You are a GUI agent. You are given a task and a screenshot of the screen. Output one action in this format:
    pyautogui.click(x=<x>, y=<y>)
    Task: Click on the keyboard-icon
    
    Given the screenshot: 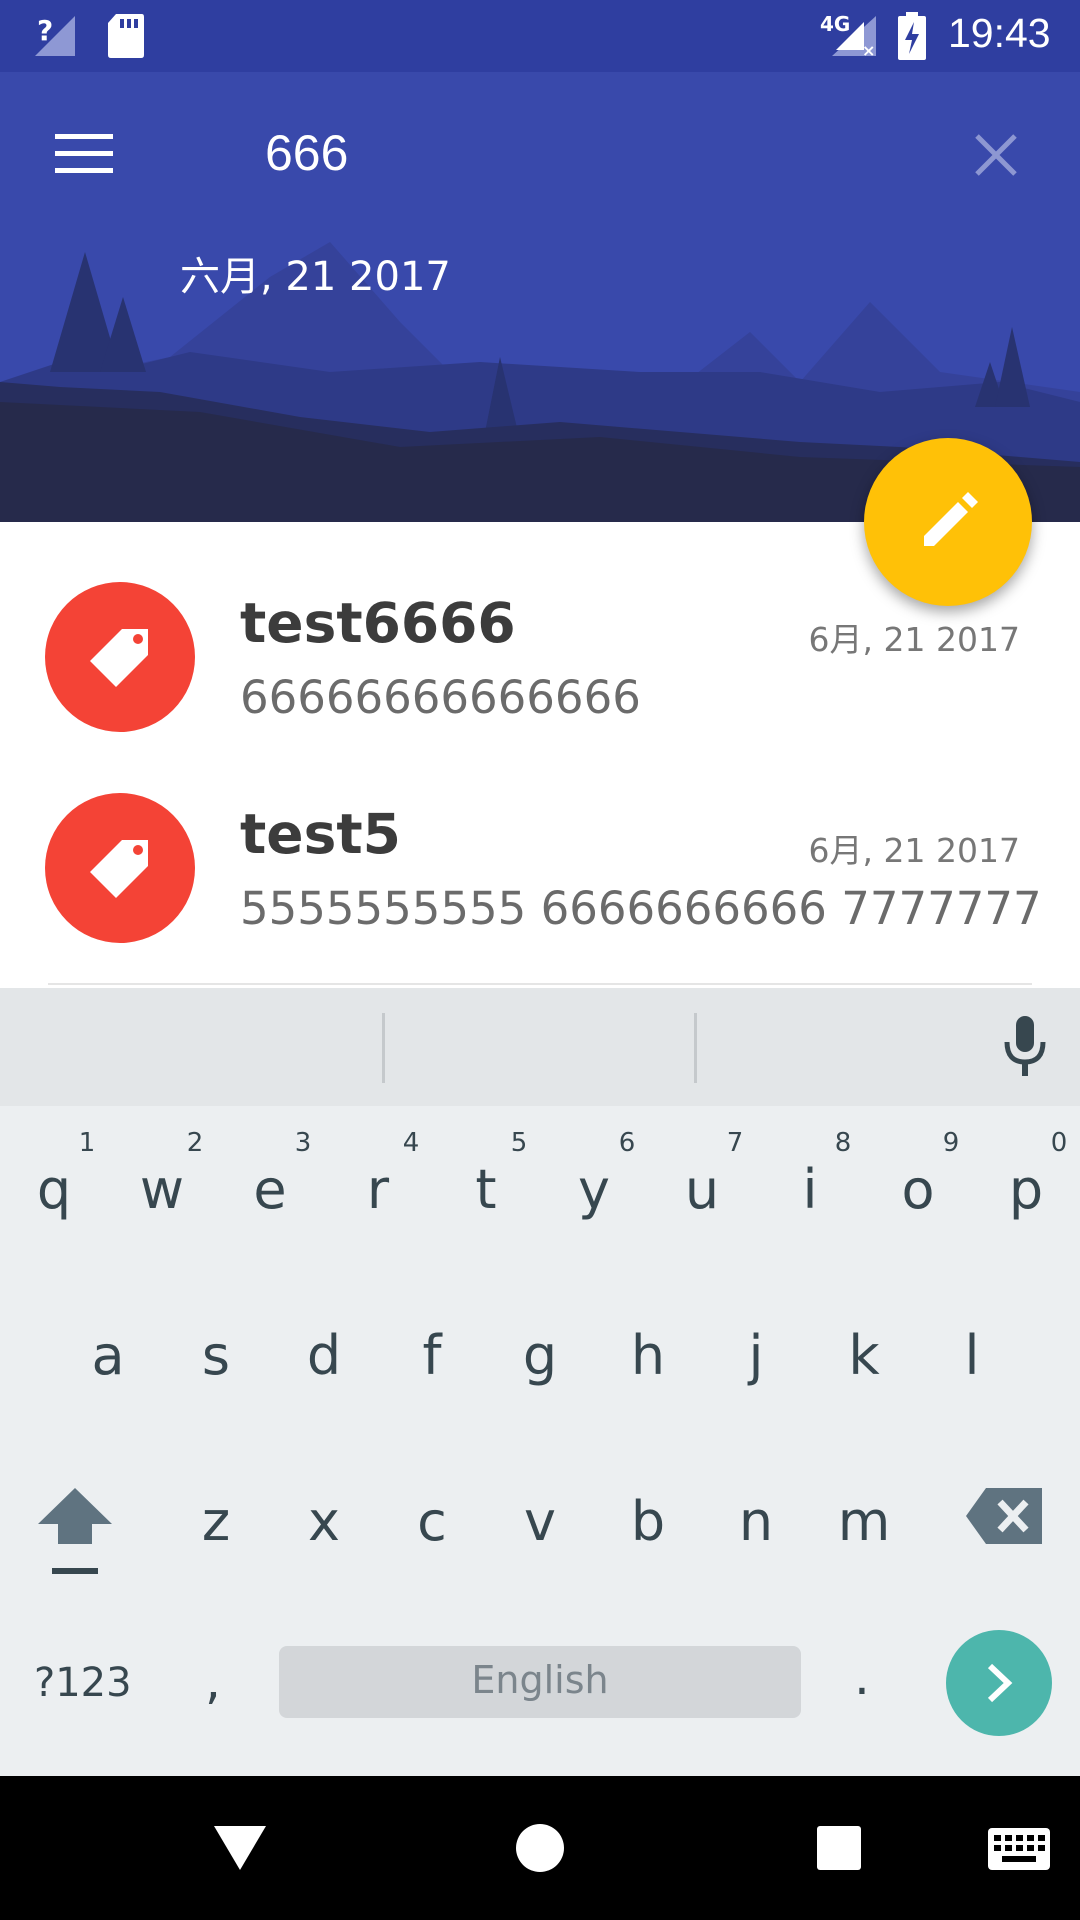 What is the action you would take?
    pyautogui.click(x=1019, y=1849)
    